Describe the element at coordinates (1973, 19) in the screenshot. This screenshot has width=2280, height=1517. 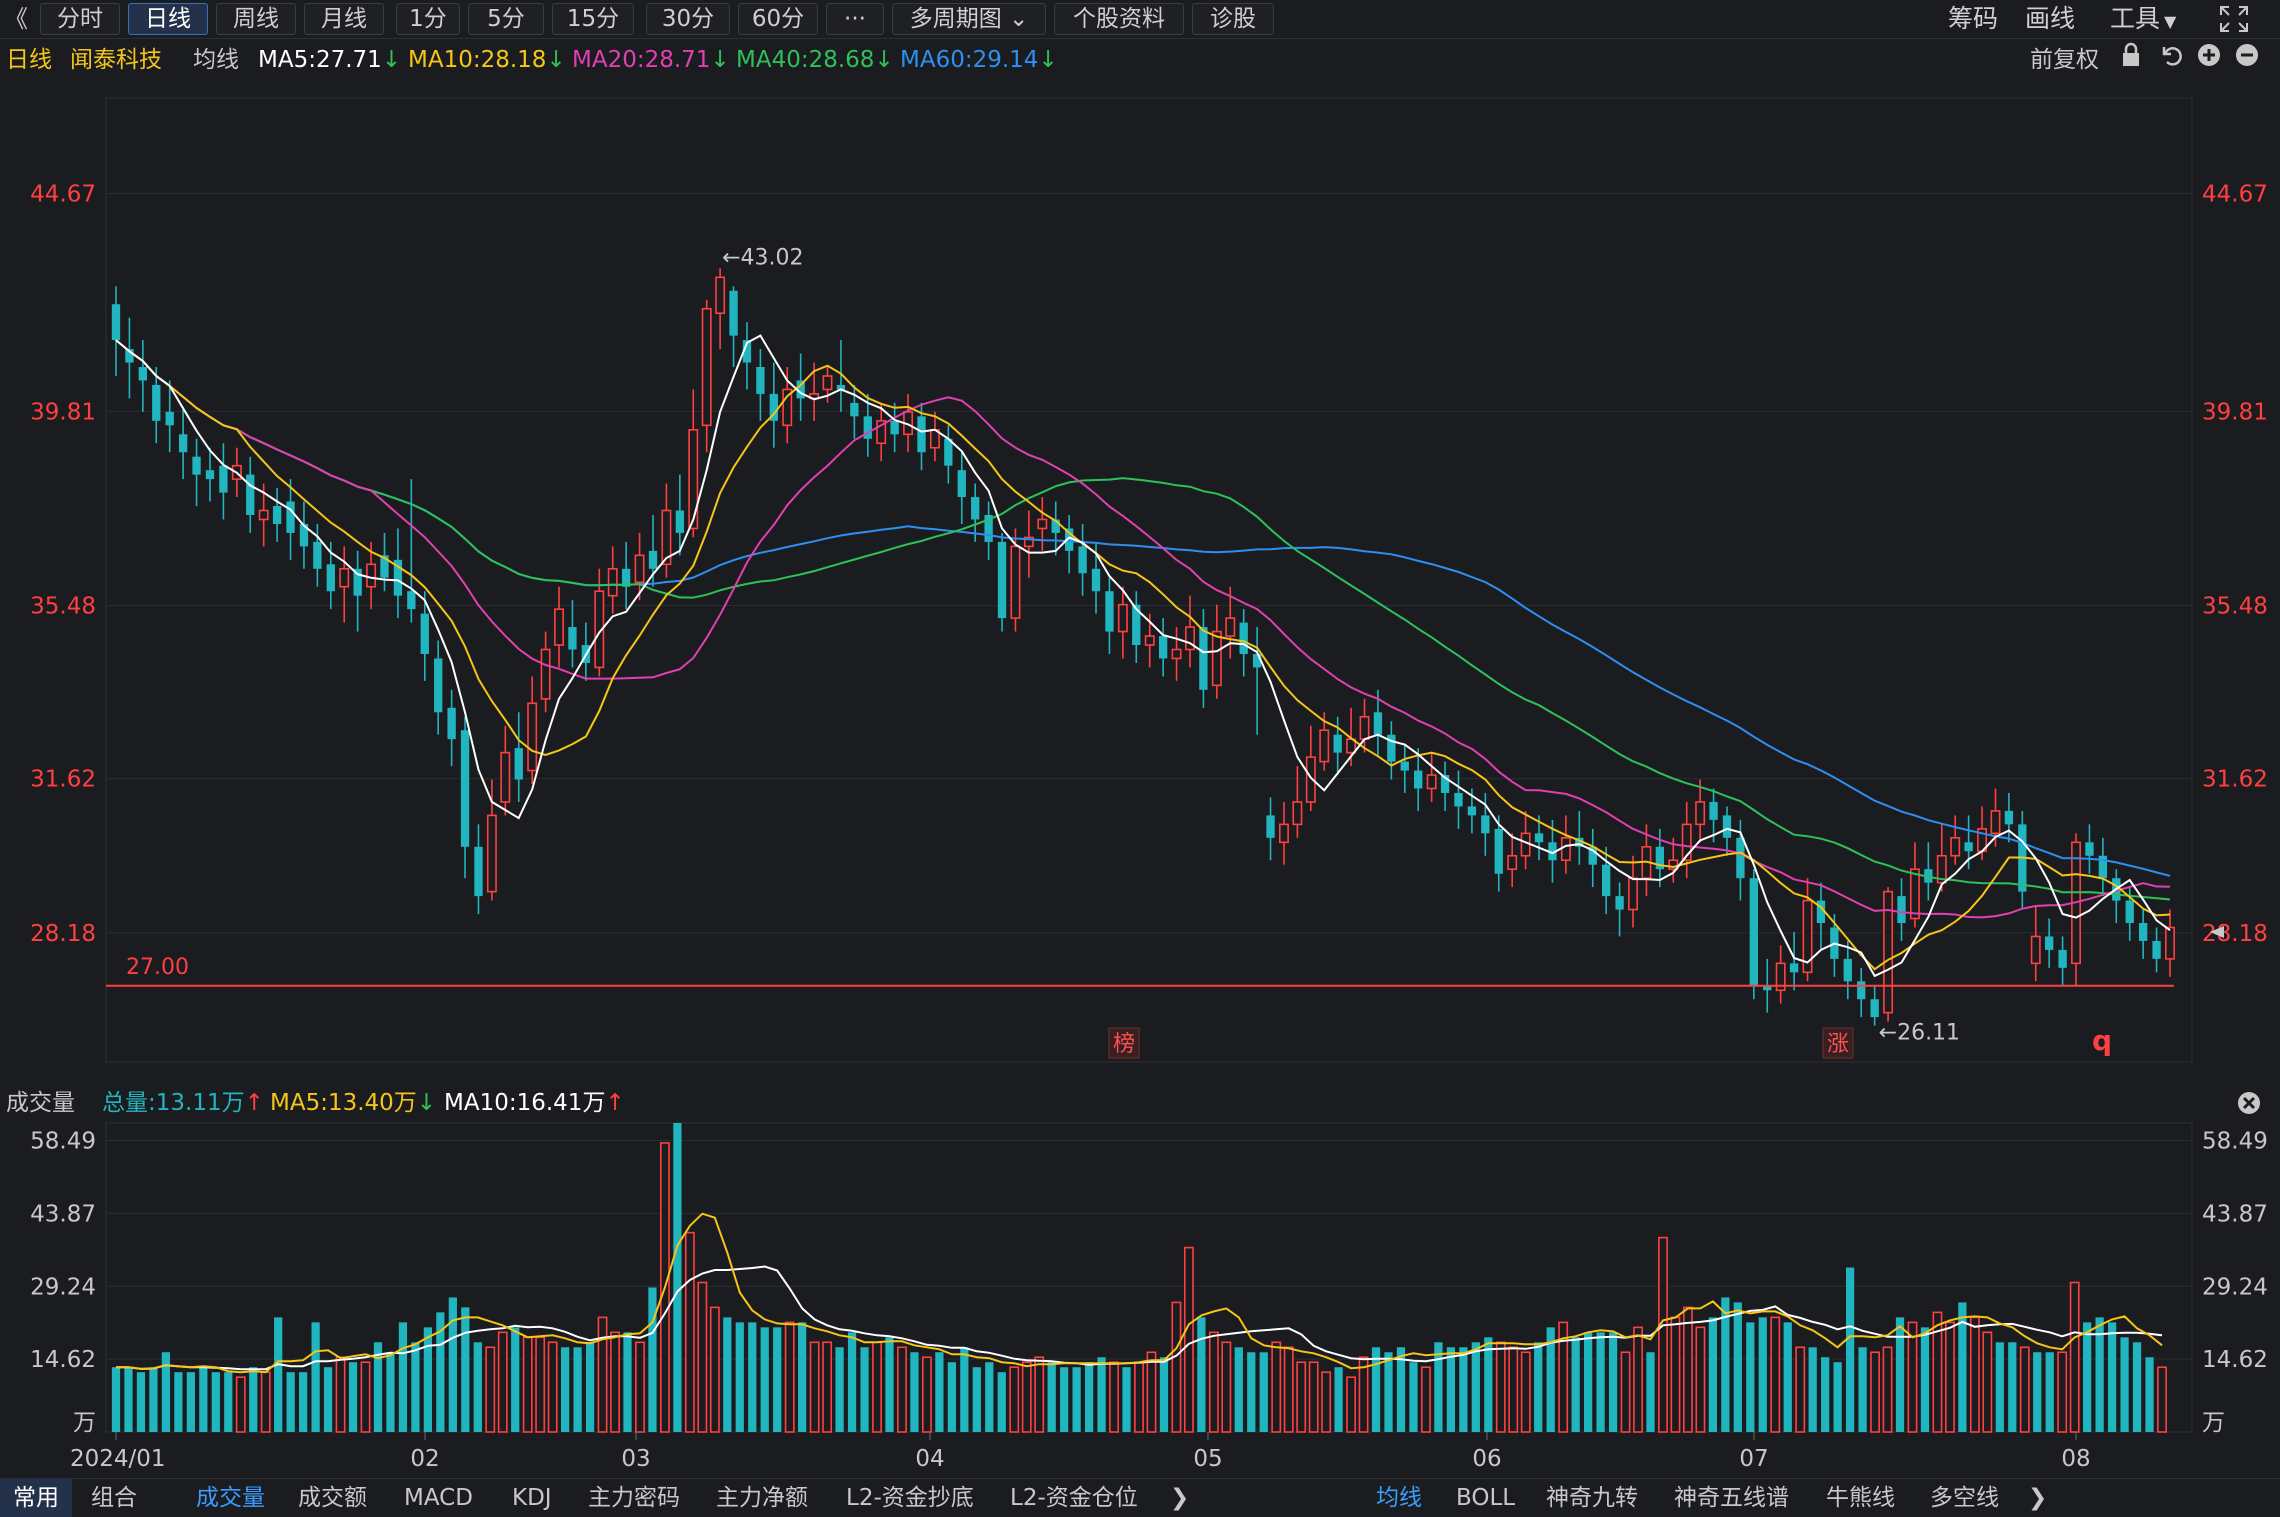
I see `chip-button: 筹码` at that location.